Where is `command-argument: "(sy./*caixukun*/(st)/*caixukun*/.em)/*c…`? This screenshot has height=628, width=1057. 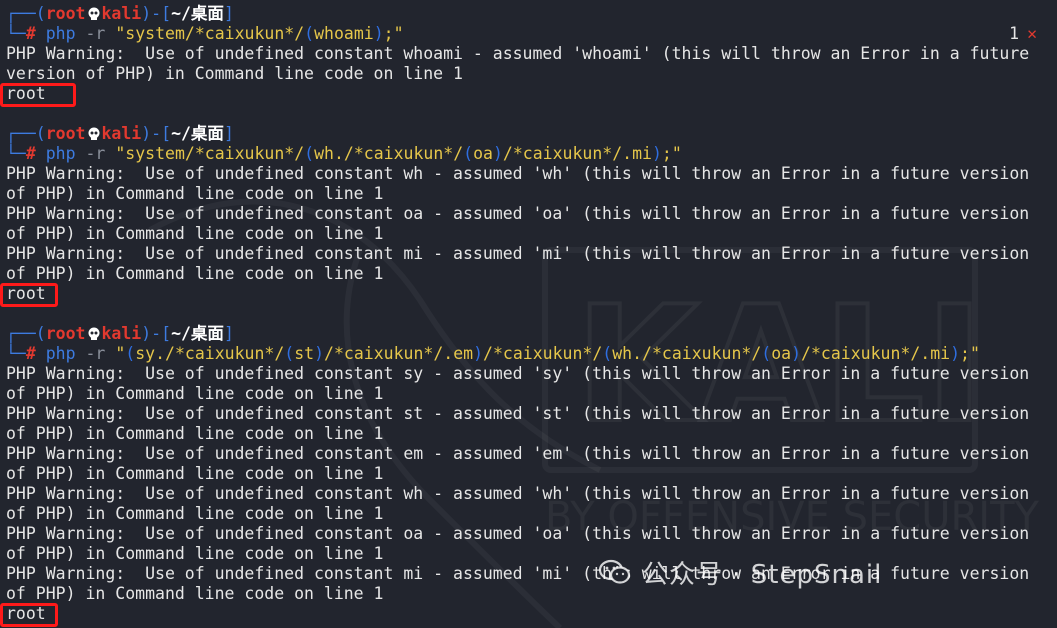 command-argument: "(sy./*caixukun*/(st)/*caixukun*/.em)/*c… is located at coordinates (547, 353).